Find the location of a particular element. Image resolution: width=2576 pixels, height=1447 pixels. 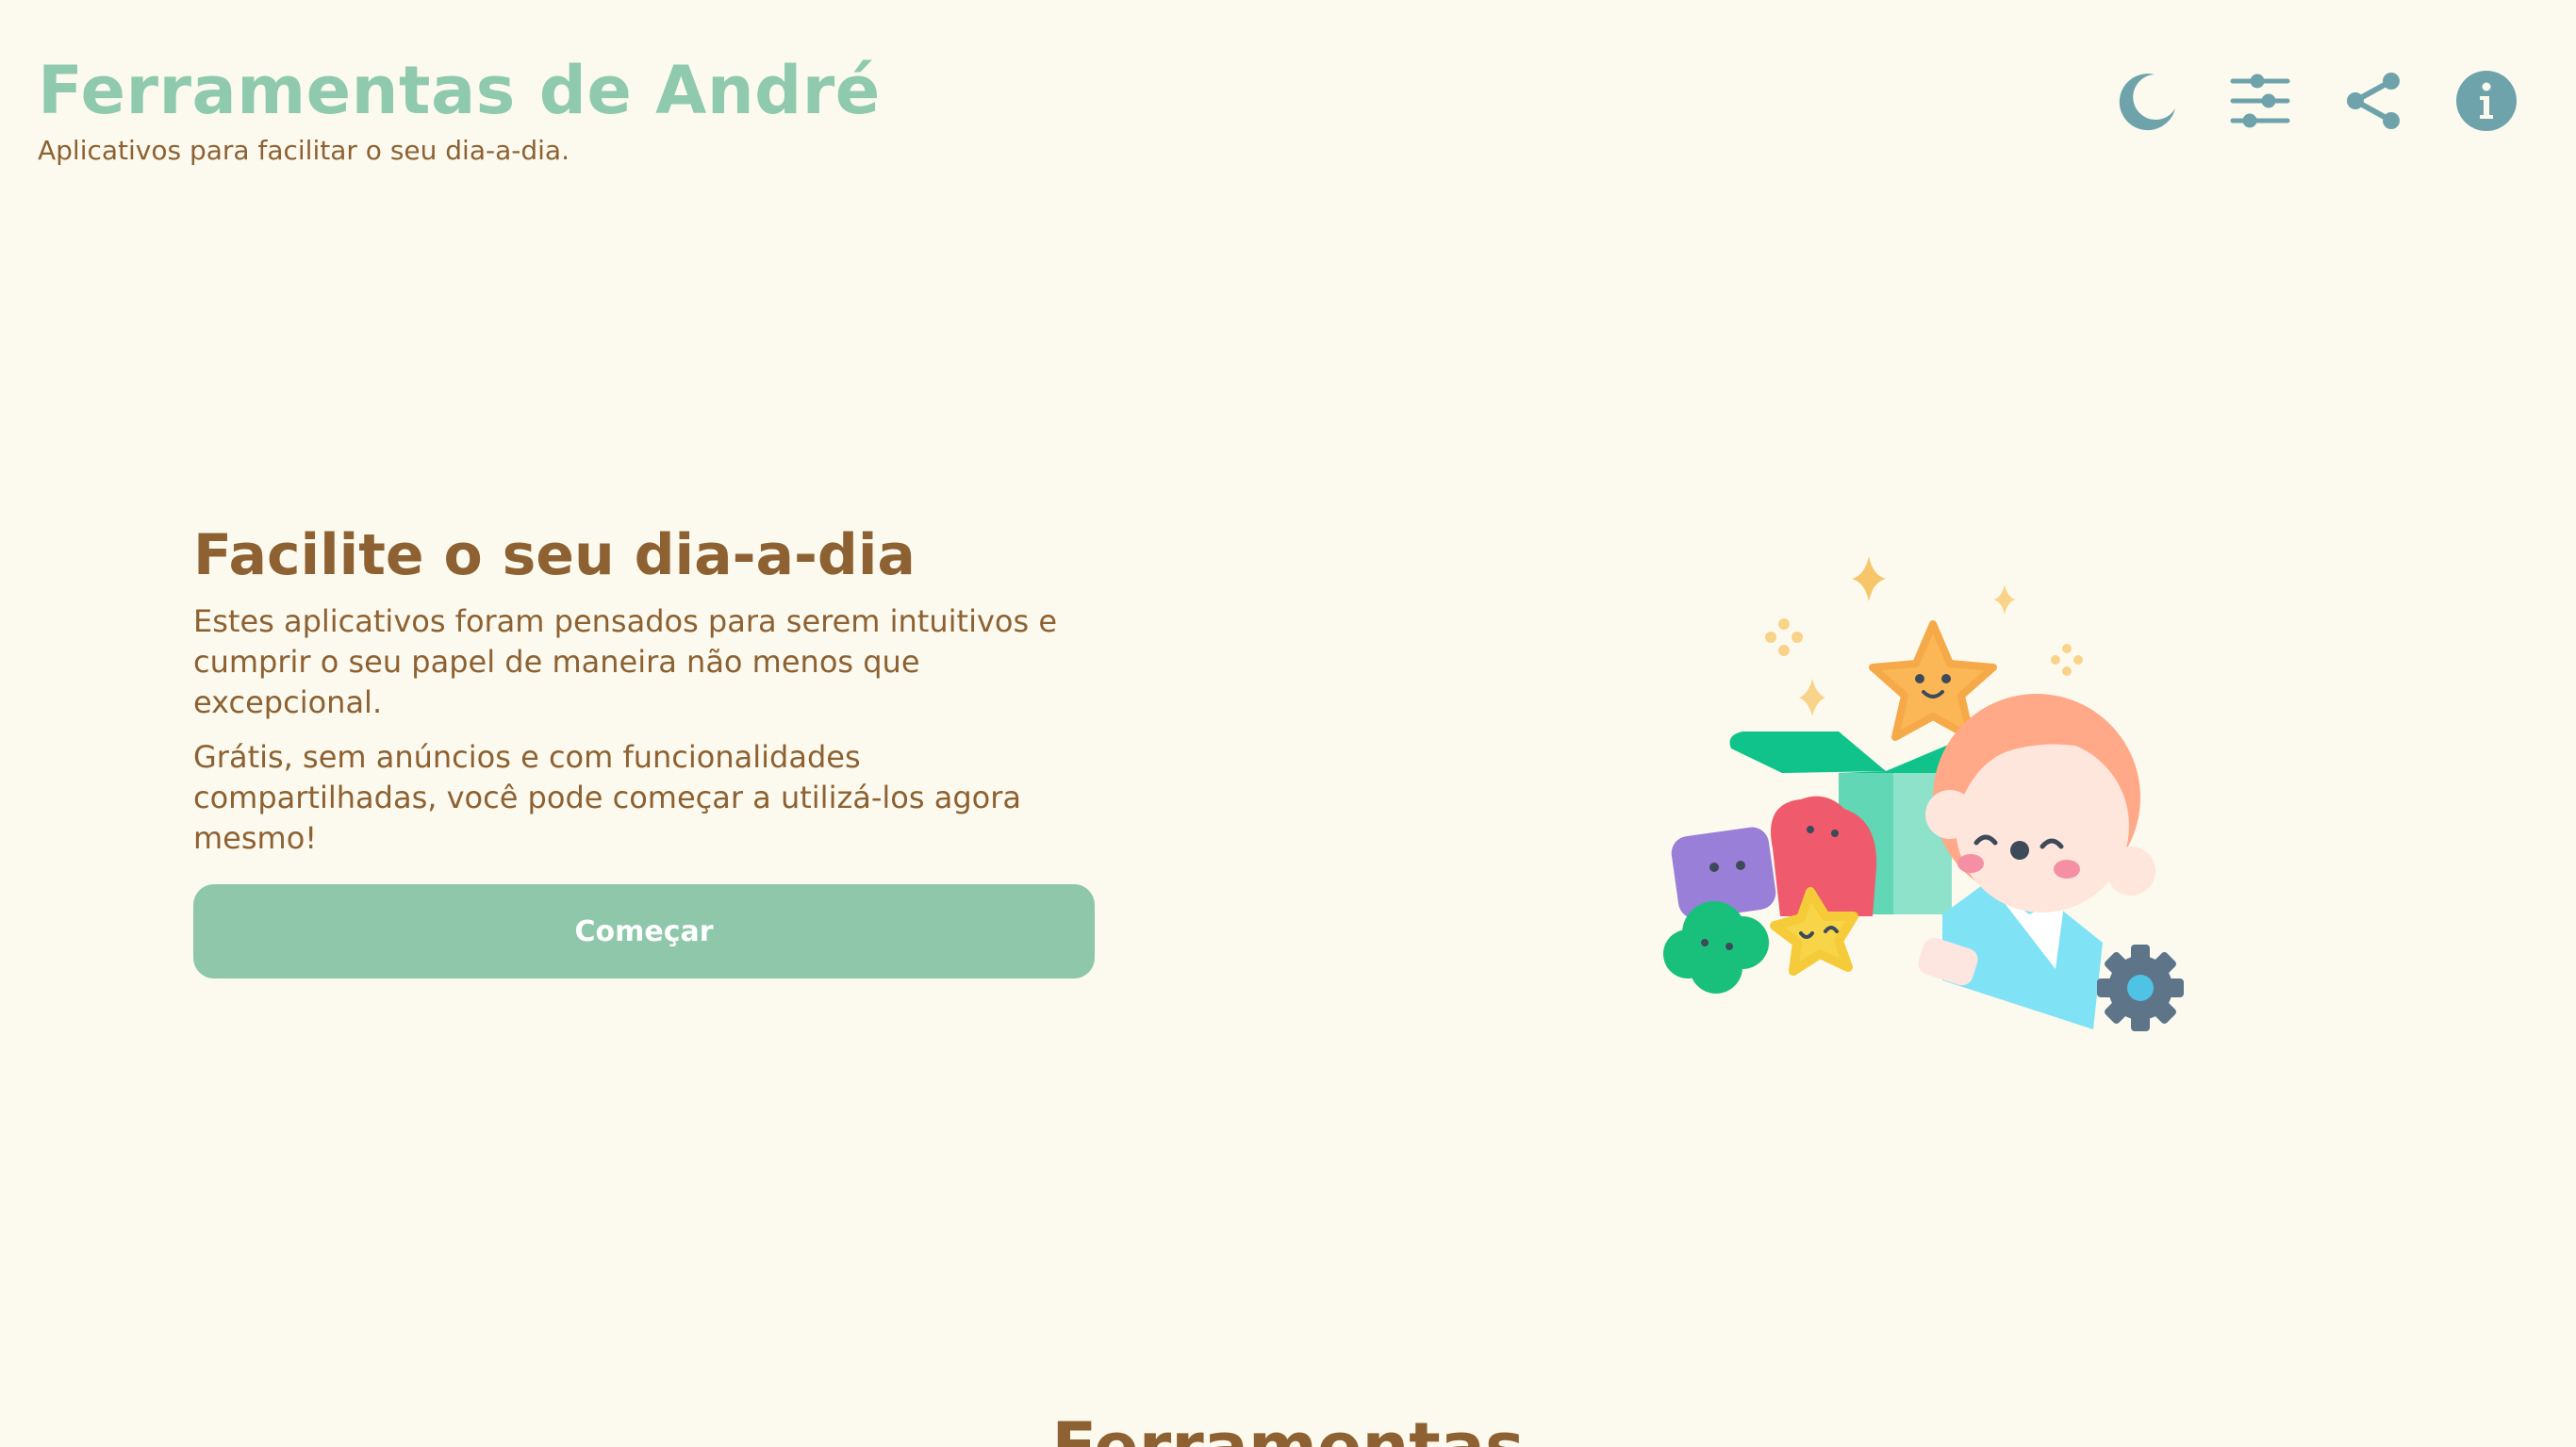

sliders-icon is located at coordinates (2260, 101).